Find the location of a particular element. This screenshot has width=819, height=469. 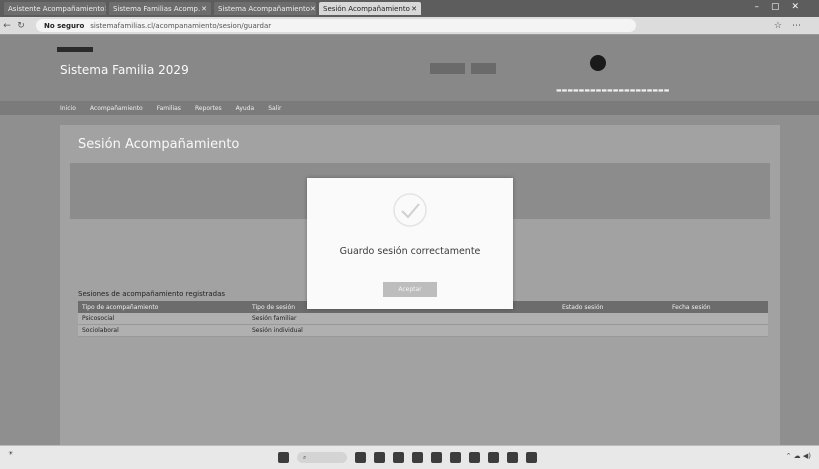

browser-tab-active: Sesión Acompañamiento ✕ is located at coordinates (370, 8).